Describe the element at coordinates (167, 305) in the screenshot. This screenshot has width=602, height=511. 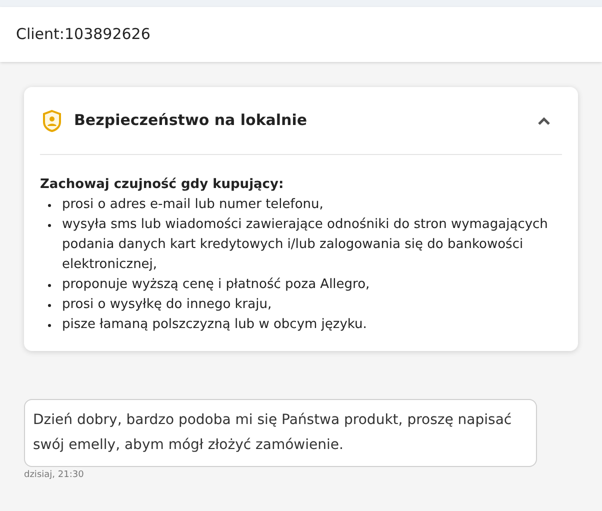
I see `warning-item: prosi o wysyłkę do innego kraju,` at that location.